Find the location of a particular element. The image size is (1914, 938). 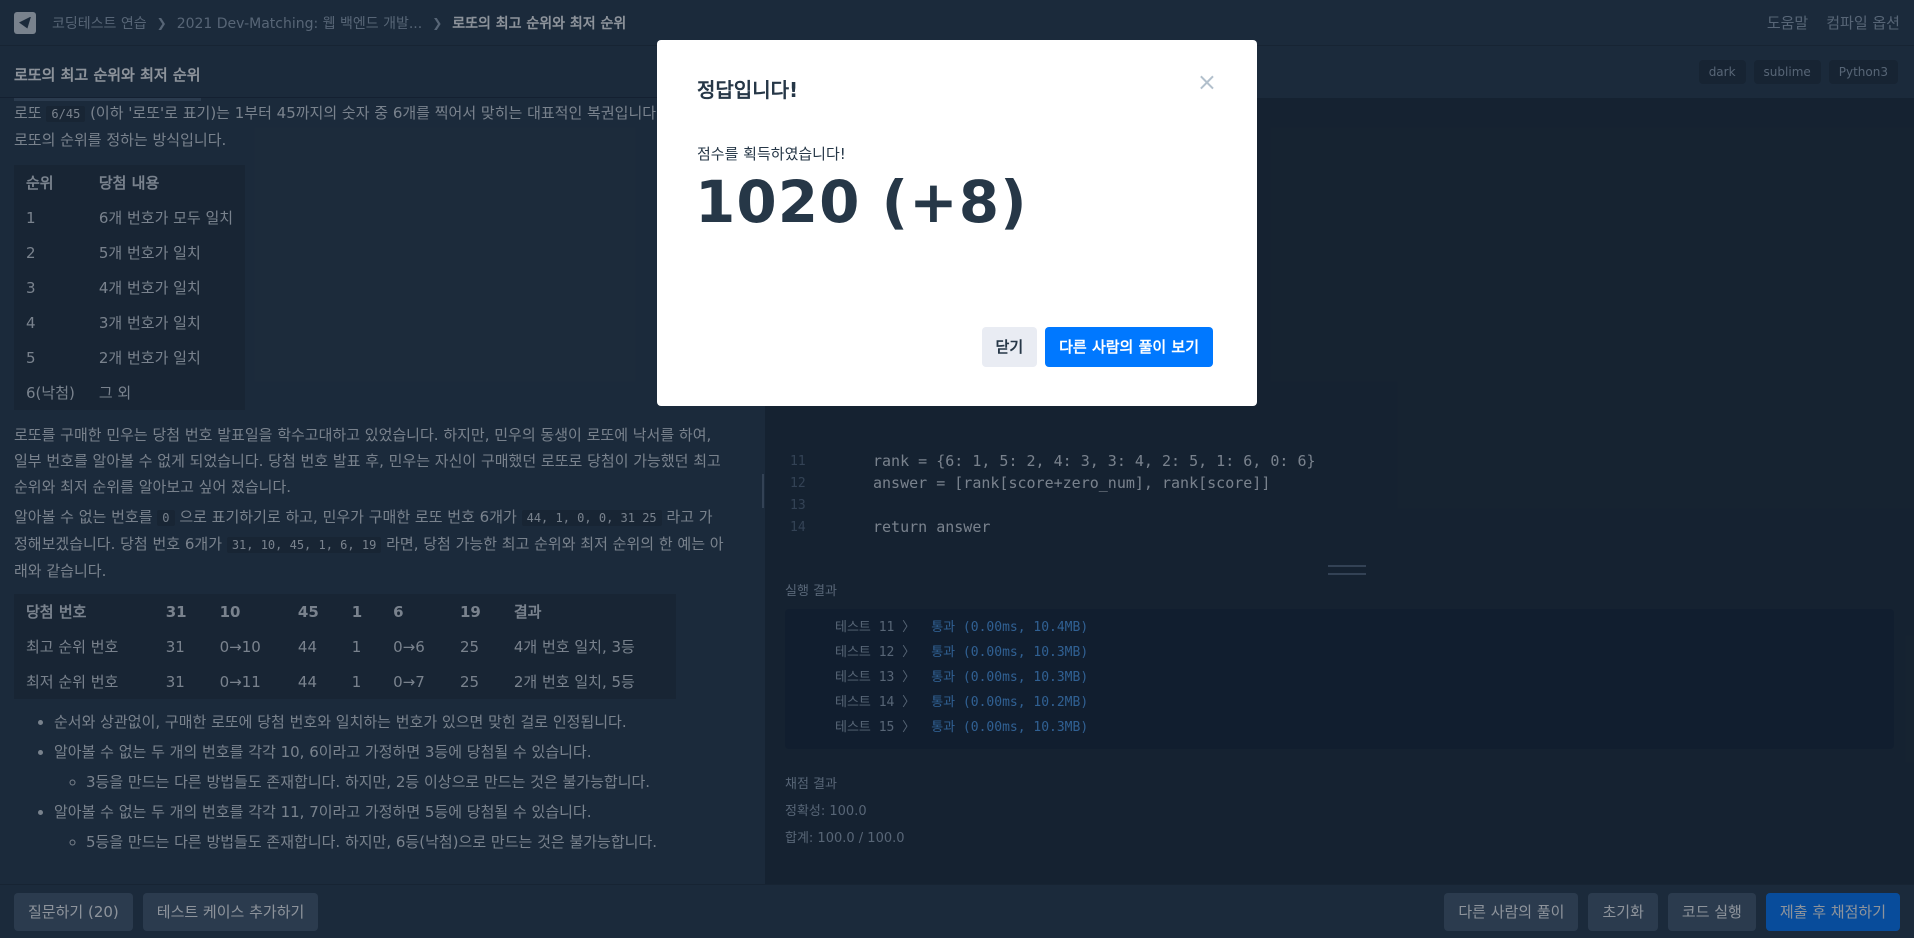

view-others-button: 다른 사람의 풀이 보기 is located at coordinates (1129, 347).